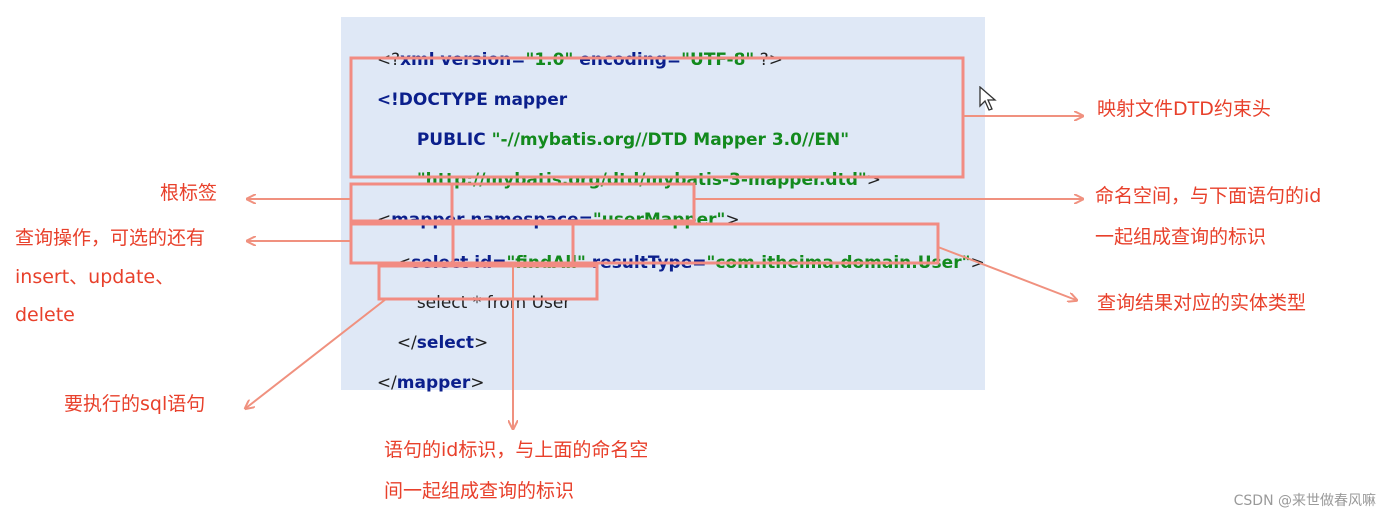 The image size is (1388, 518). Describe the element at coordinates (402, 243) in the screenshot. I see `select-tag-highlight-box` at that location.